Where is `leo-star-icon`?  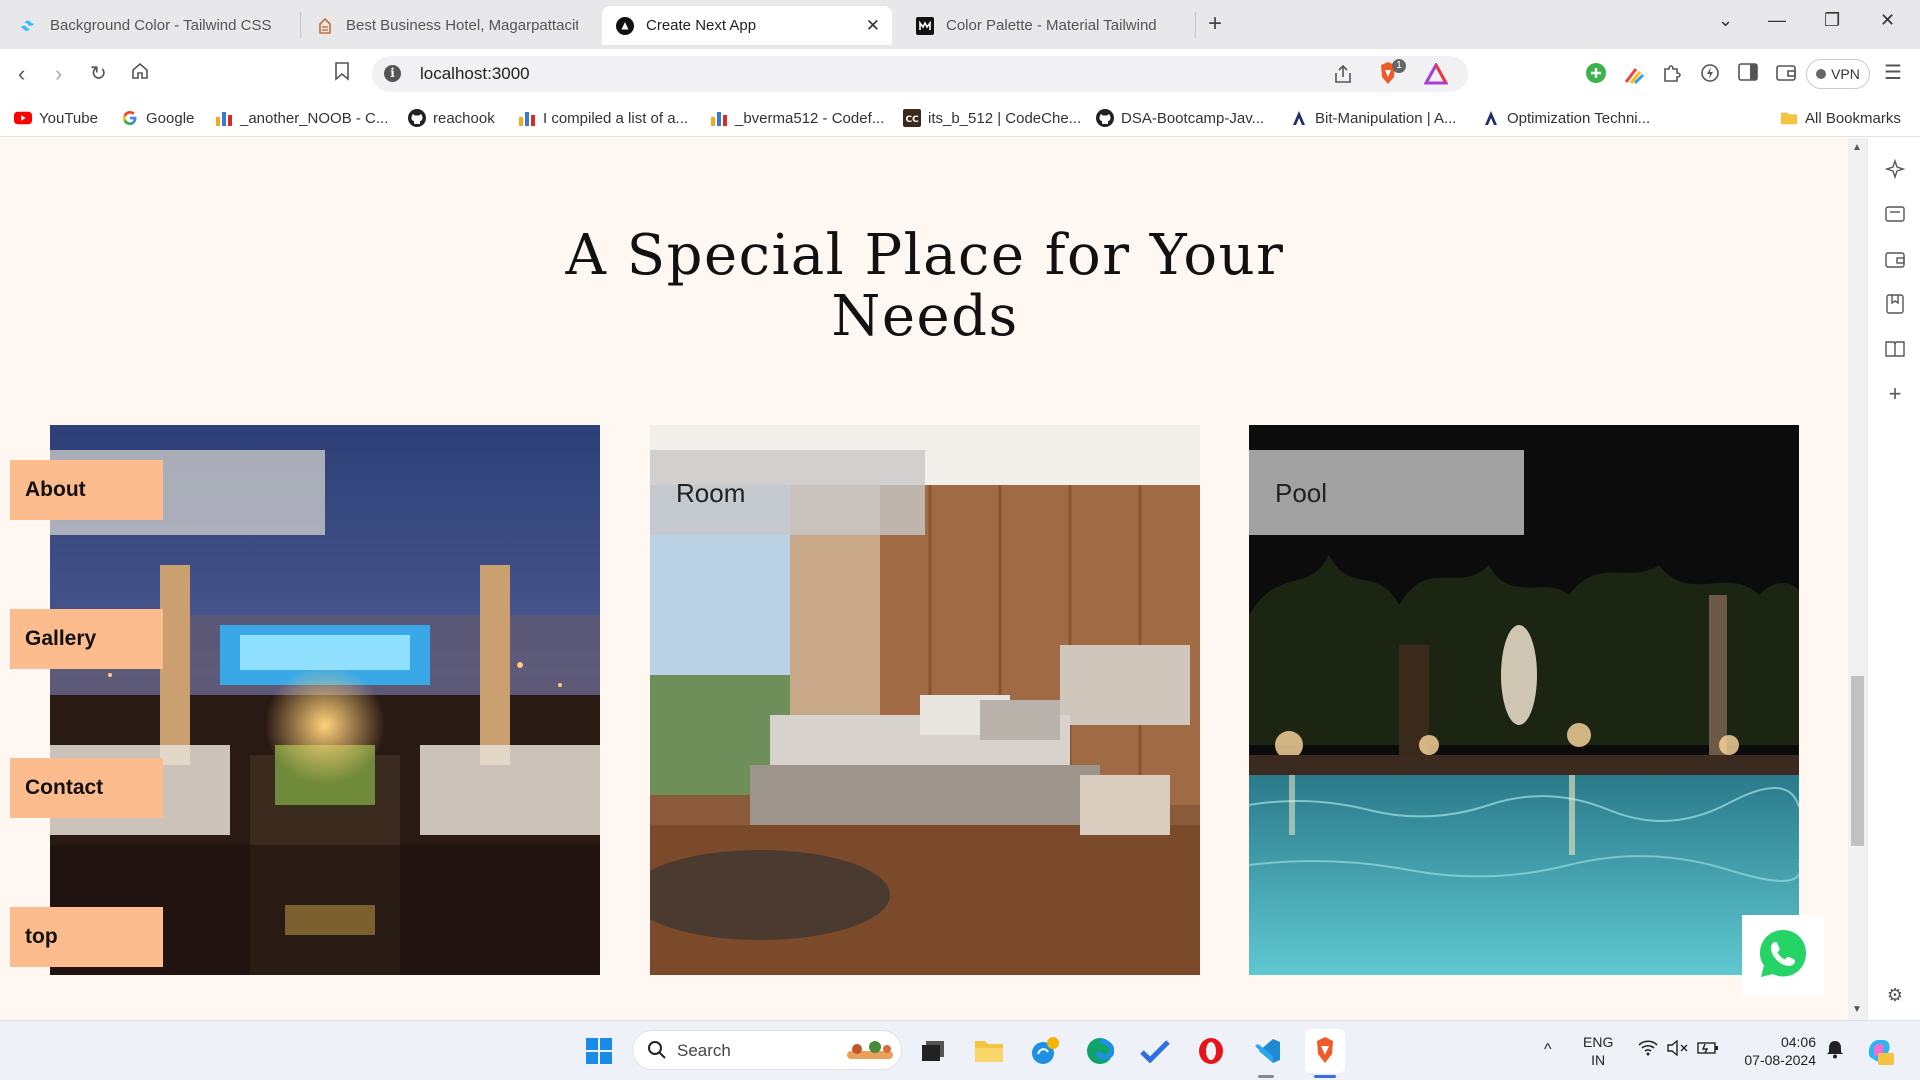 leo-star-icon is located at coordinates (1895, 169).